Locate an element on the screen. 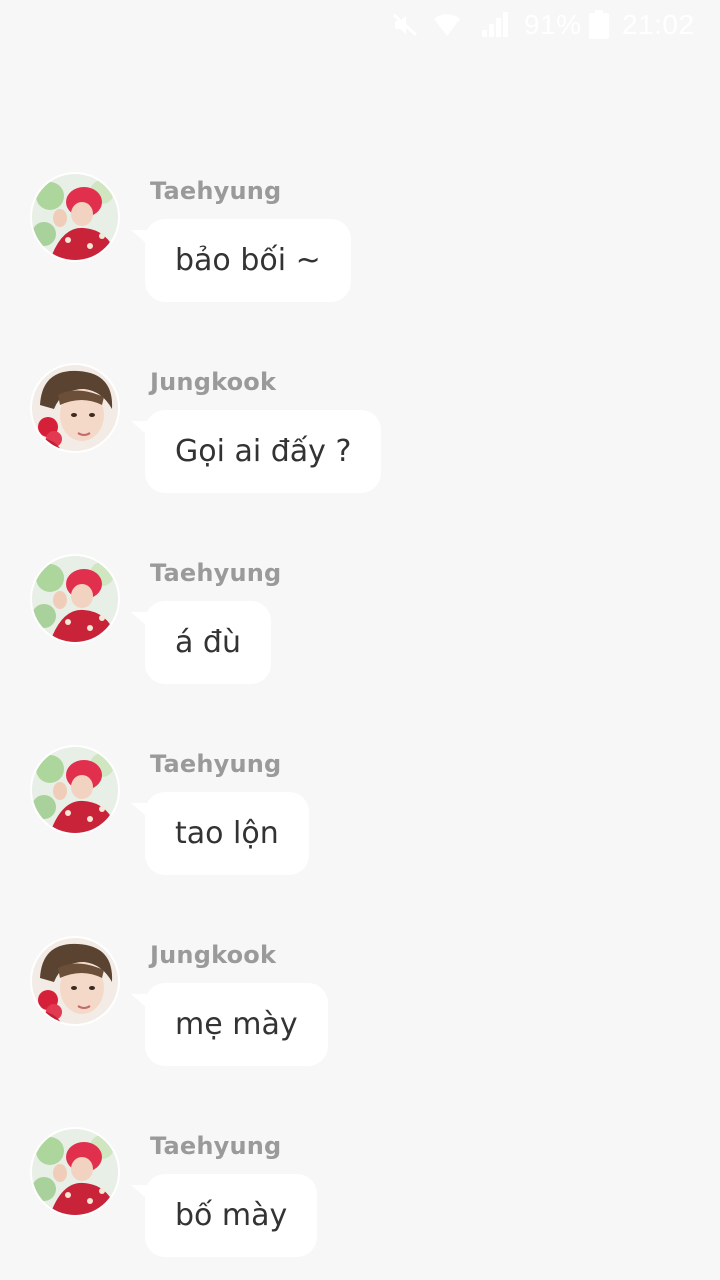  chat-message: Taehyung bố mày is located at coordinates (360, 1199).